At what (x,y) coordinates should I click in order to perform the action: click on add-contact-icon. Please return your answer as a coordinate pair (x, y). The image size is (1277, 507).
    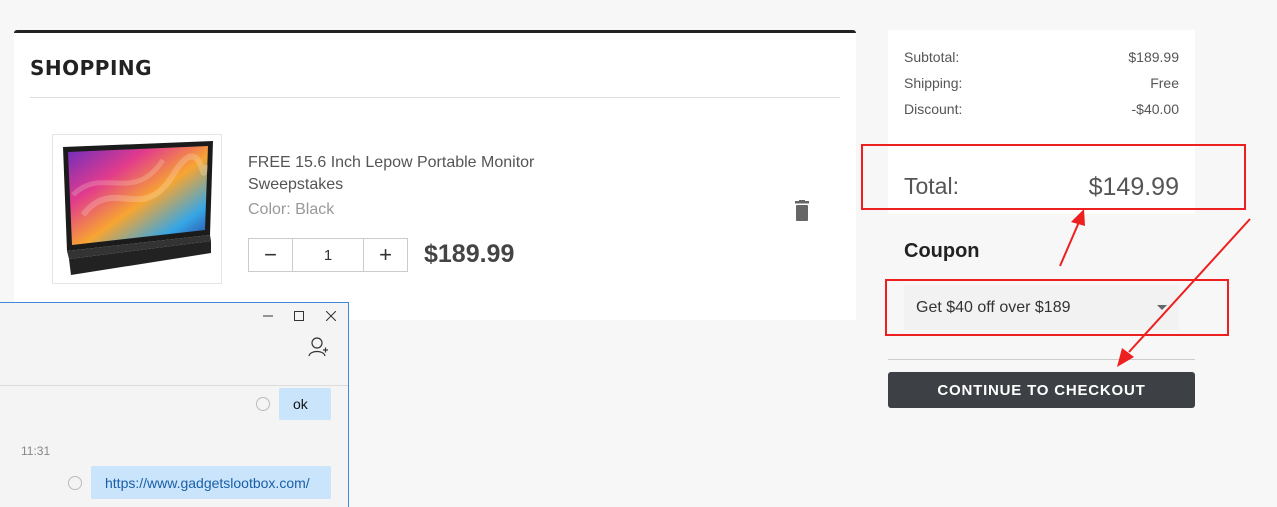
    Looking at the image, I should click on (318, 347).